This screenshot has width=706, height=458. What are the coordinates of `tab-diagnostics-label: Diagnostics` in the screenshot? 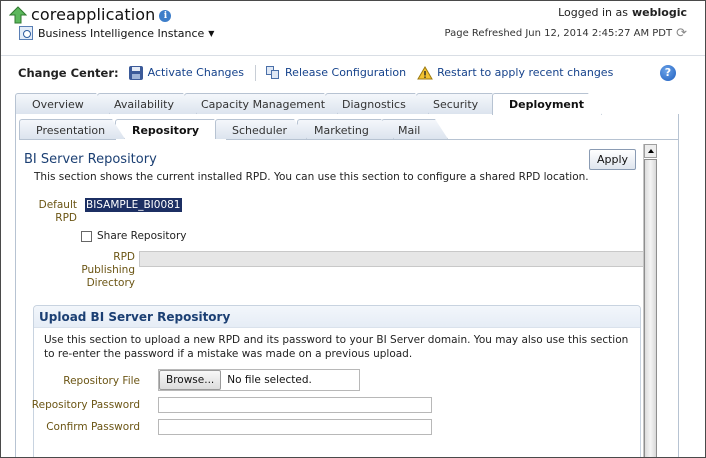 It's located at (374, 104).